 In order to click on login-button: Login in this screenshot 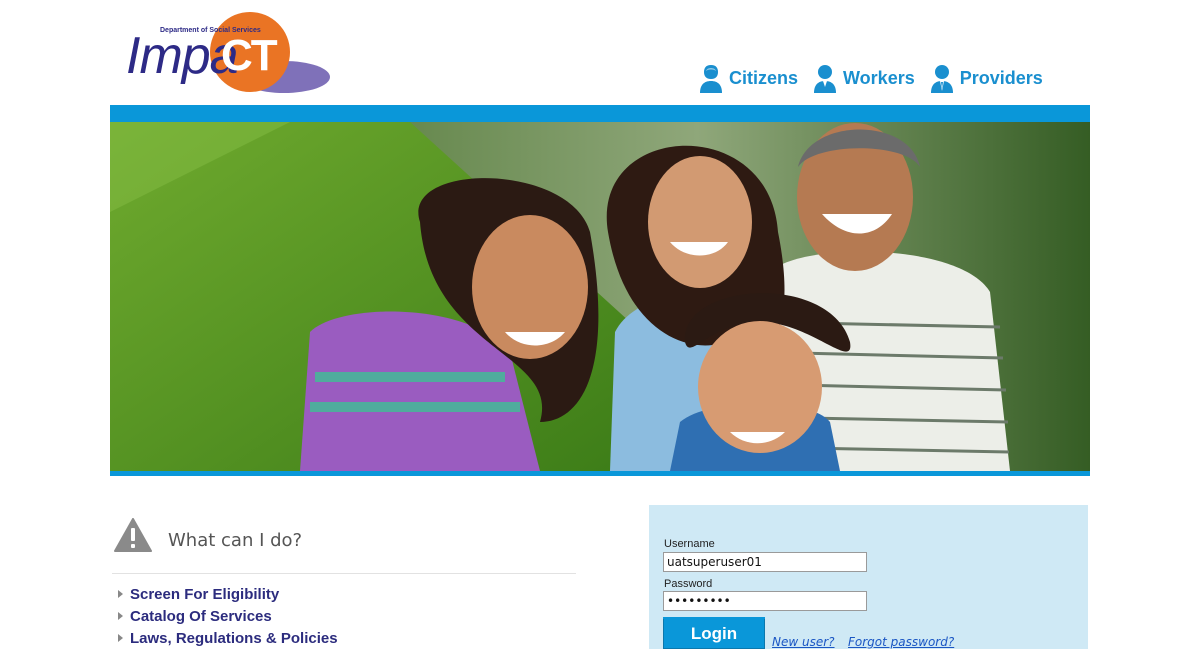, I will do `click(714, 633)`.